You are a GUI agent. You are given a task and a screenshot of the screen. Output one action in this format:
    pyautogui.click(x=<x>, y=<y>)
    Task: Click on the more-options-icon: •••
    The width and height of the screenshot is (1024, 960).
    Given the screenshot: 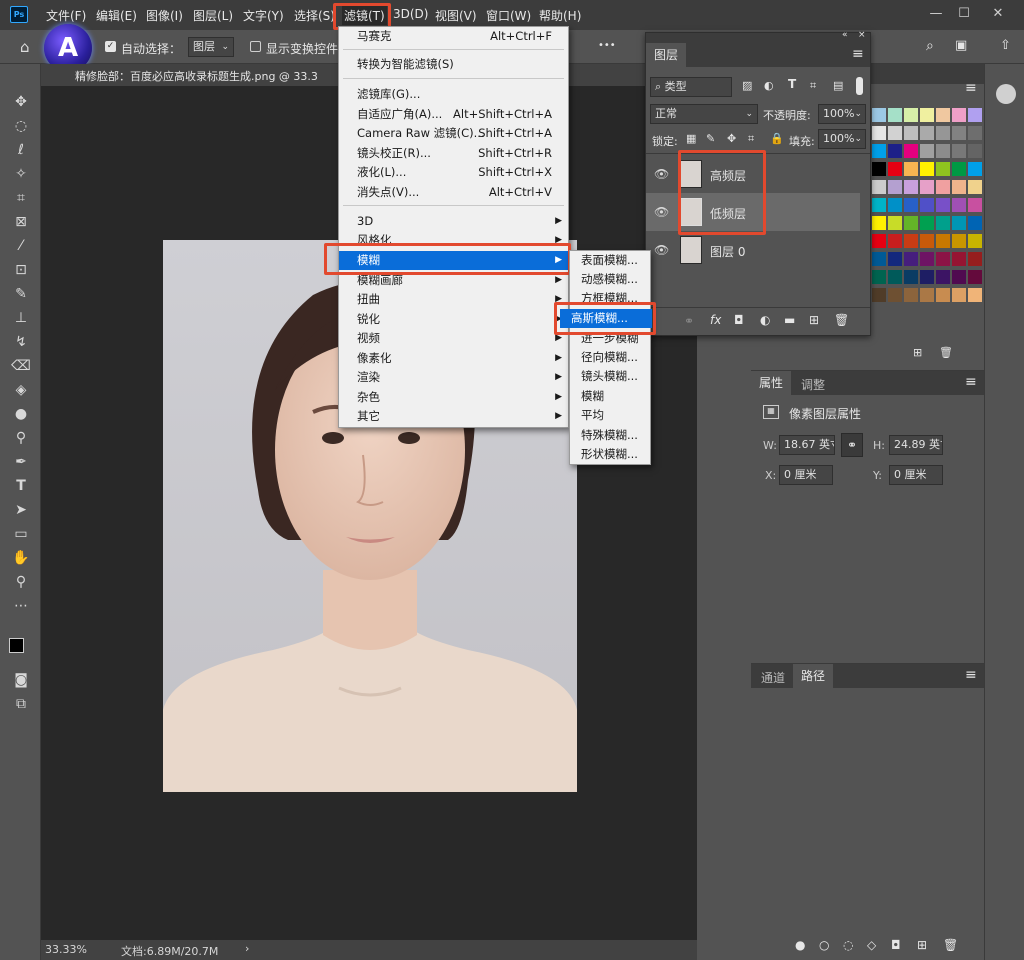 What is the action you would take?
    pyautogui.click(x=607, y=45)
    